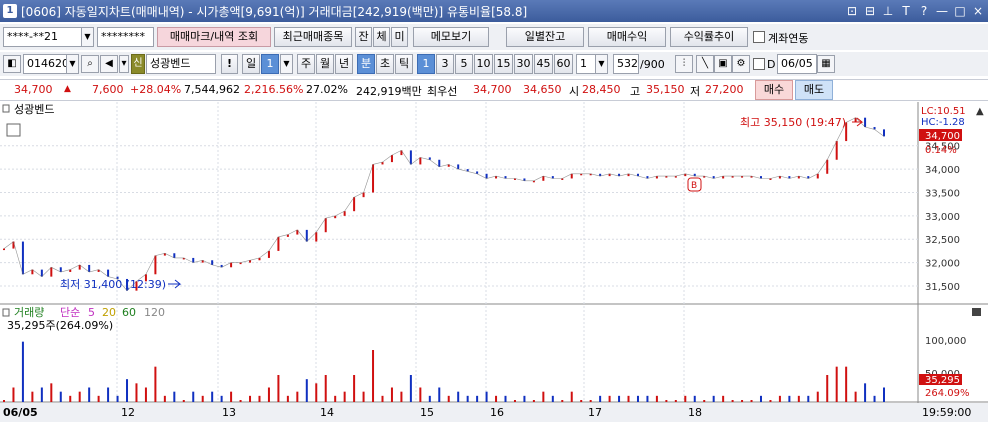 The height and width of the screenshot is (422, 988). Describe the element at coordinates (542, 89) in the screenshot. I see `best-bid-price: 34,650` at that location.